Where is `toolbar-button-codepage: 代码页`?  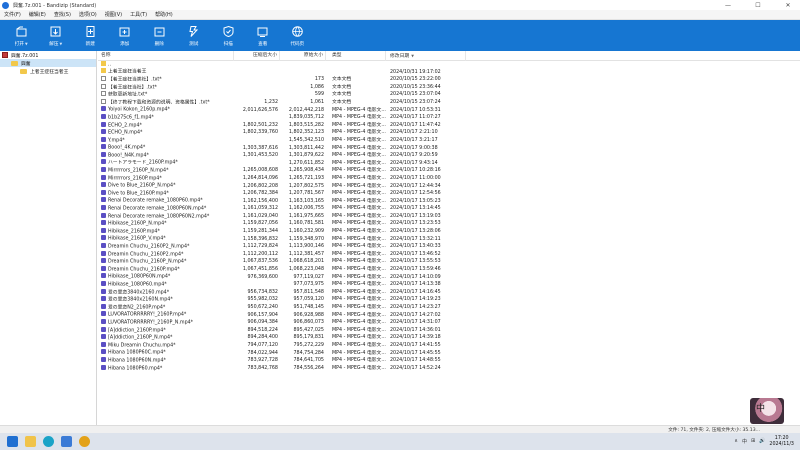
toolbar-button-codepage: 代码页 is located at coordinates (297, 35).